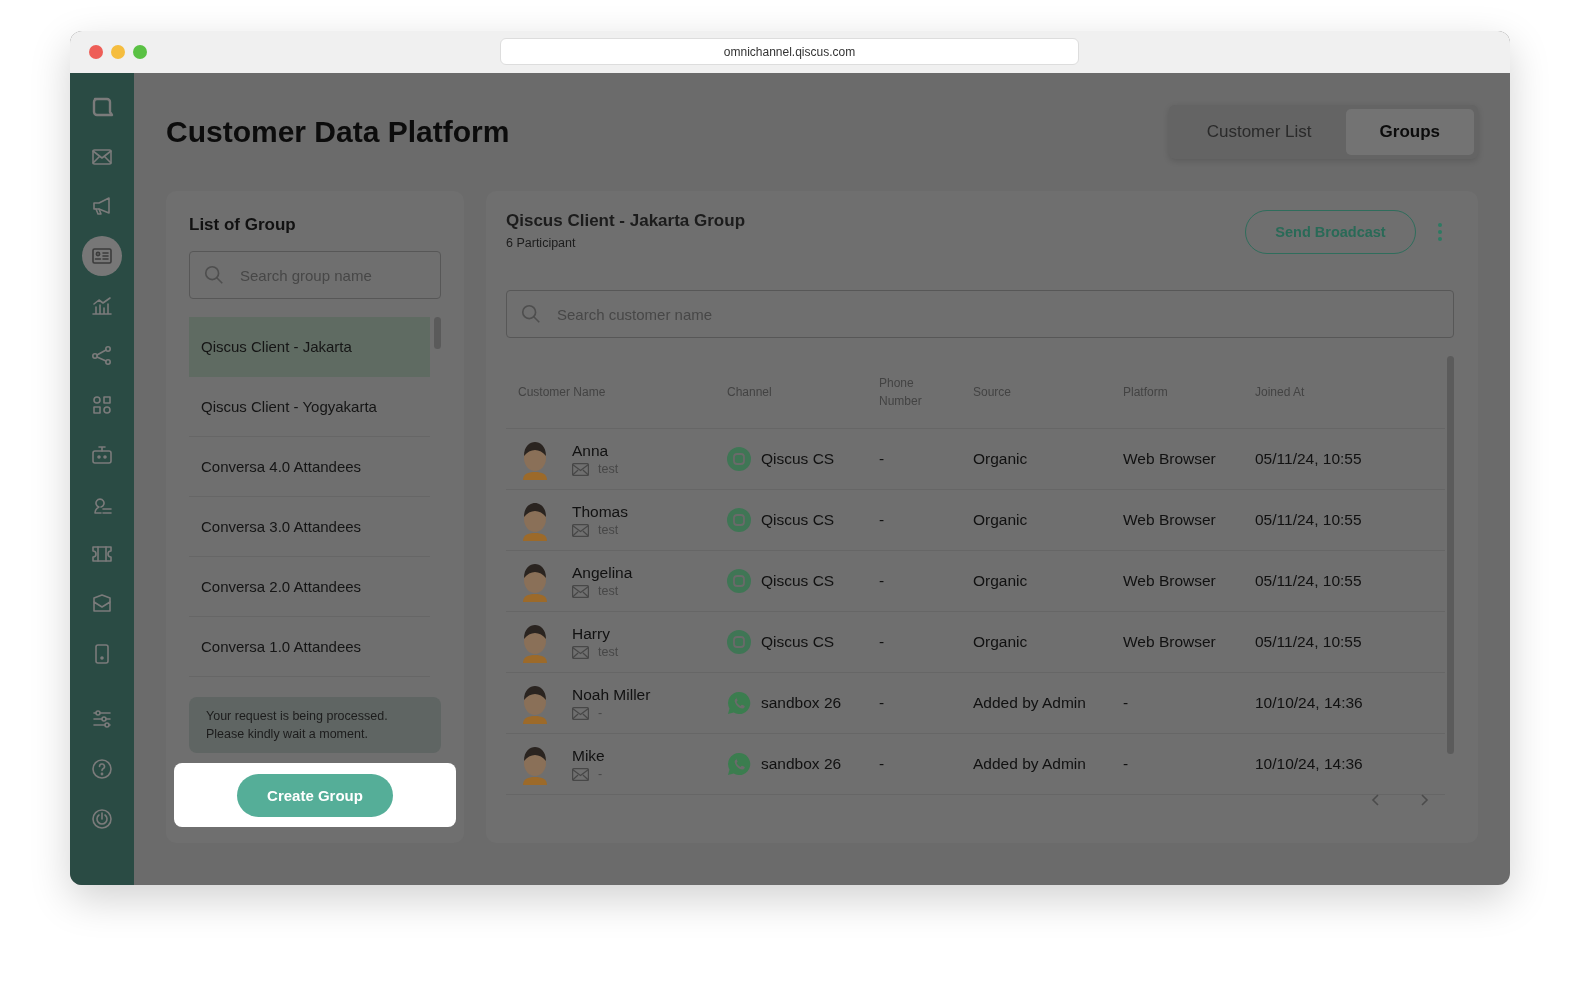  What do you see at coordinates (243, 225) in the screenshot?
I see `panel-title: List of Group` at bounding box center [243, 225].